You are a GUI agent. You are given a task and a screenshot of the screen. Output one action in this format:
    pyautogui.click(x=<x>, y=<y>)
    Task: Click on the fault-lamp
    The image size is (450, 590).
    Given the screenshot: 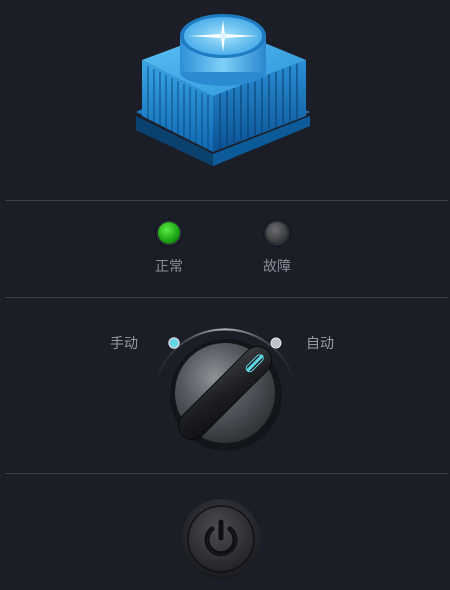 What is the action you would take?
    pyautogui.click(x=277, y=233)
    